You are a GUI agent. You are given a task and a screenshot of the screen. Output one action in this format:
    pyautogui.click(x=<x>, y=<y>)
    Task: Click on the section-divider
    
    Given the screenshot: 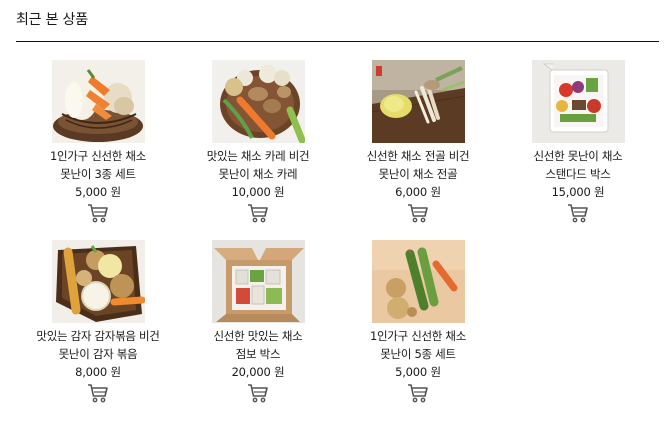 What is the action you would take?
    pyautogui.click(x=337, y=41)
    